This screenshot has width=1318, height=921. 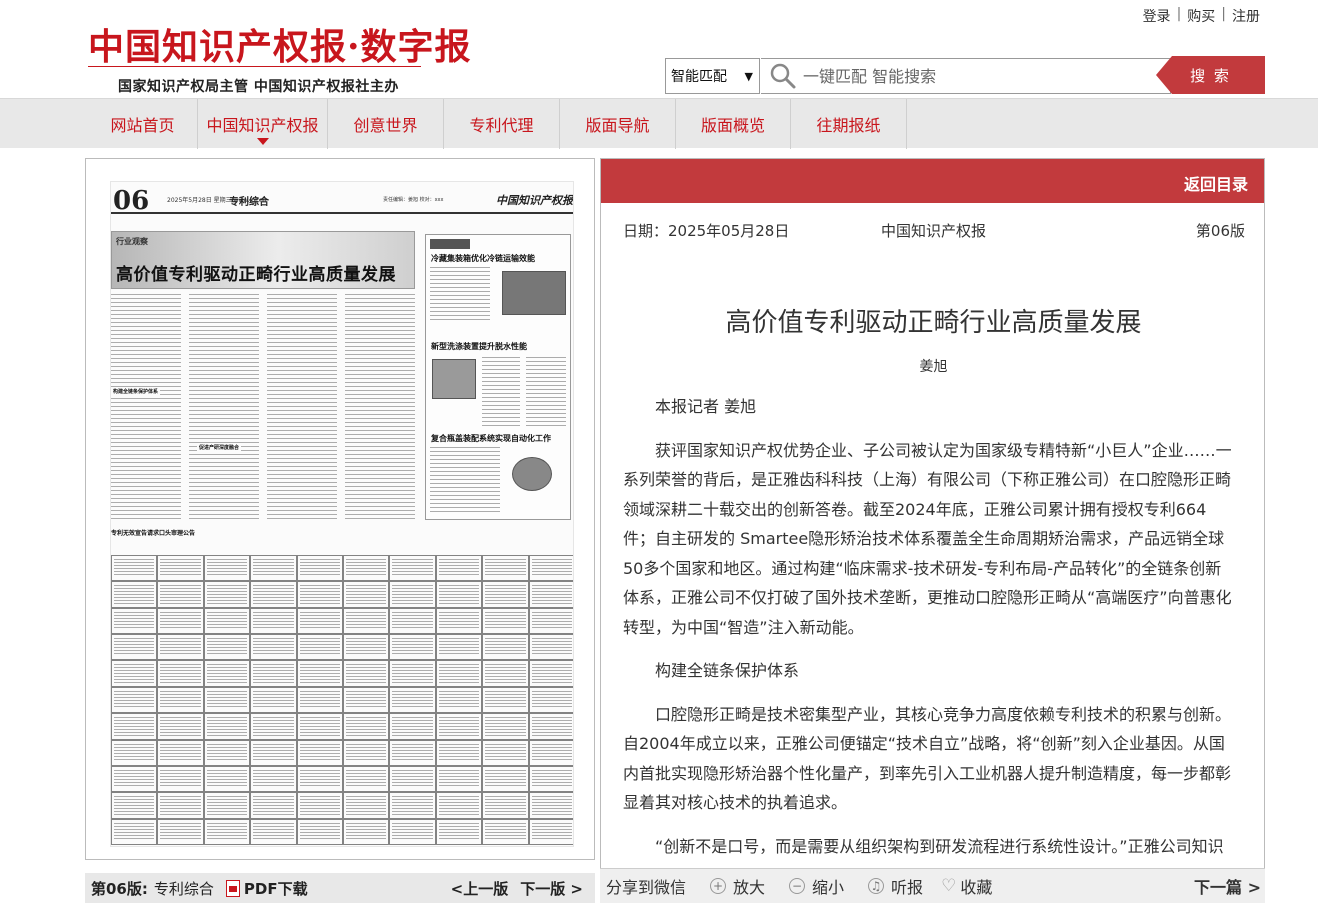 I want to click on buy-link: 购买, so click(x=1201, y=16).